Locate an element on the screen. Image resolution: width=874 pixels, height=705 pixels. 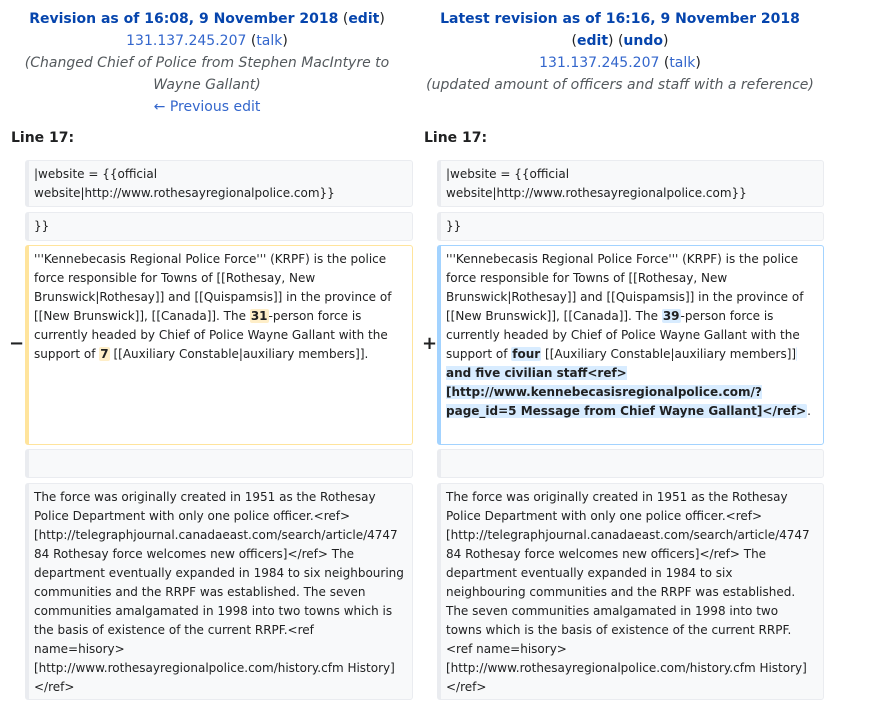
previous-edit-link: ← Previous edit is located at coordinates (207, 107).